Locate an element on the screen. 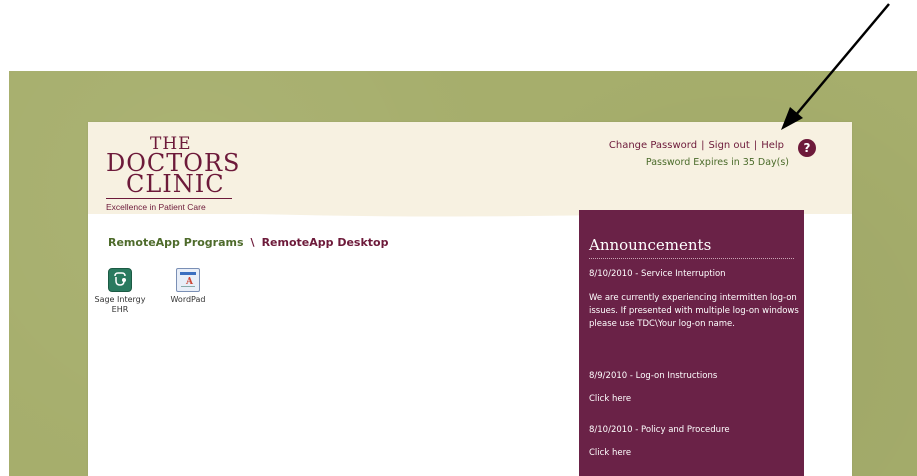 This screenshot has width=917, height=476. remoteapp-tabs: RemoteApp Programs \ RemoteApp Desktop is located at coordinates (248, 242).